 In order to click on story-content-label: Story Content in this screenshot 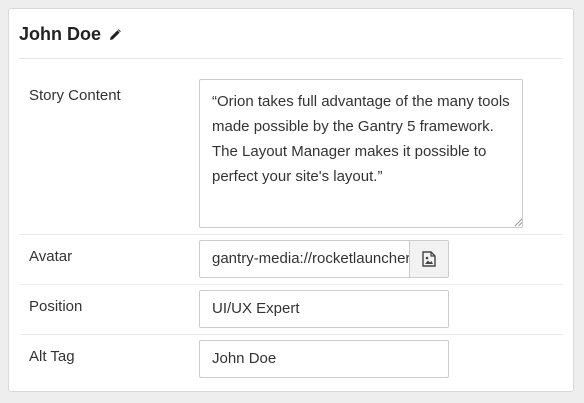, I will do `click(75, 95)`.